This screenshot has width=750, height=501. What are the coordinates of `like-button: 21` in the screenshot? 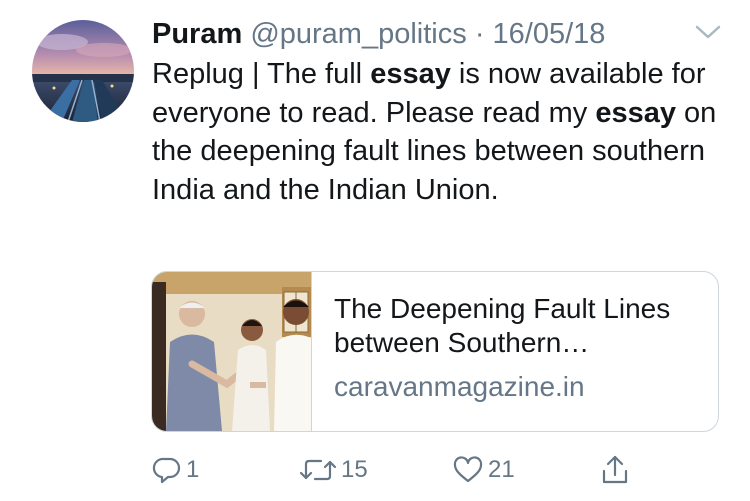 It's located at (483, 470).